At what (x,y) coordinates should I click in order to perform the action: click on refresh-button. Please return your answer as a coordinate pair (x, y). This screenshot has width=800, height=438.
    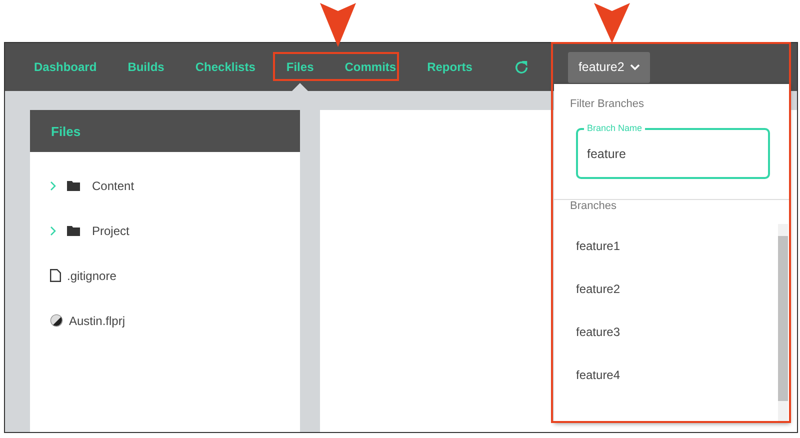
    Looking at the image, I should click on (522, 67).